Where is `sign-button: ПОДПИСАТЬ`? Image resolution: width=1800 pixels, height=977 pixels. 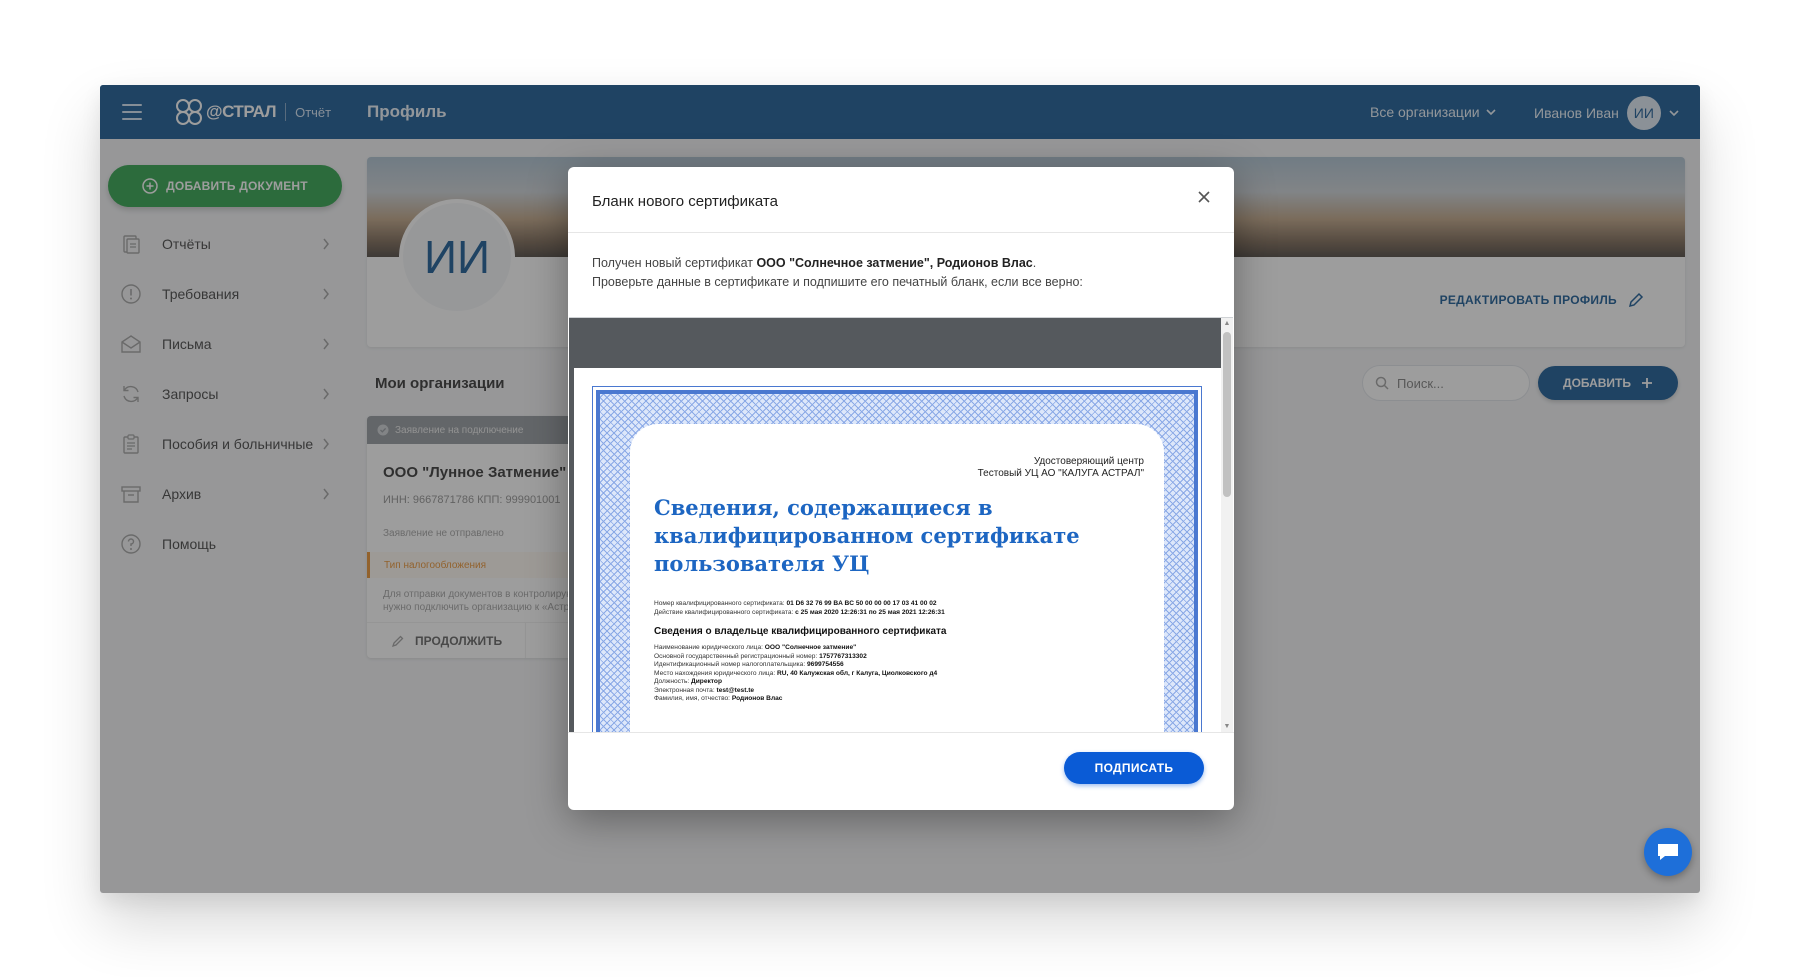
sign-button: ПОДПИСАТЬ is located at coordinates (1134, 768).